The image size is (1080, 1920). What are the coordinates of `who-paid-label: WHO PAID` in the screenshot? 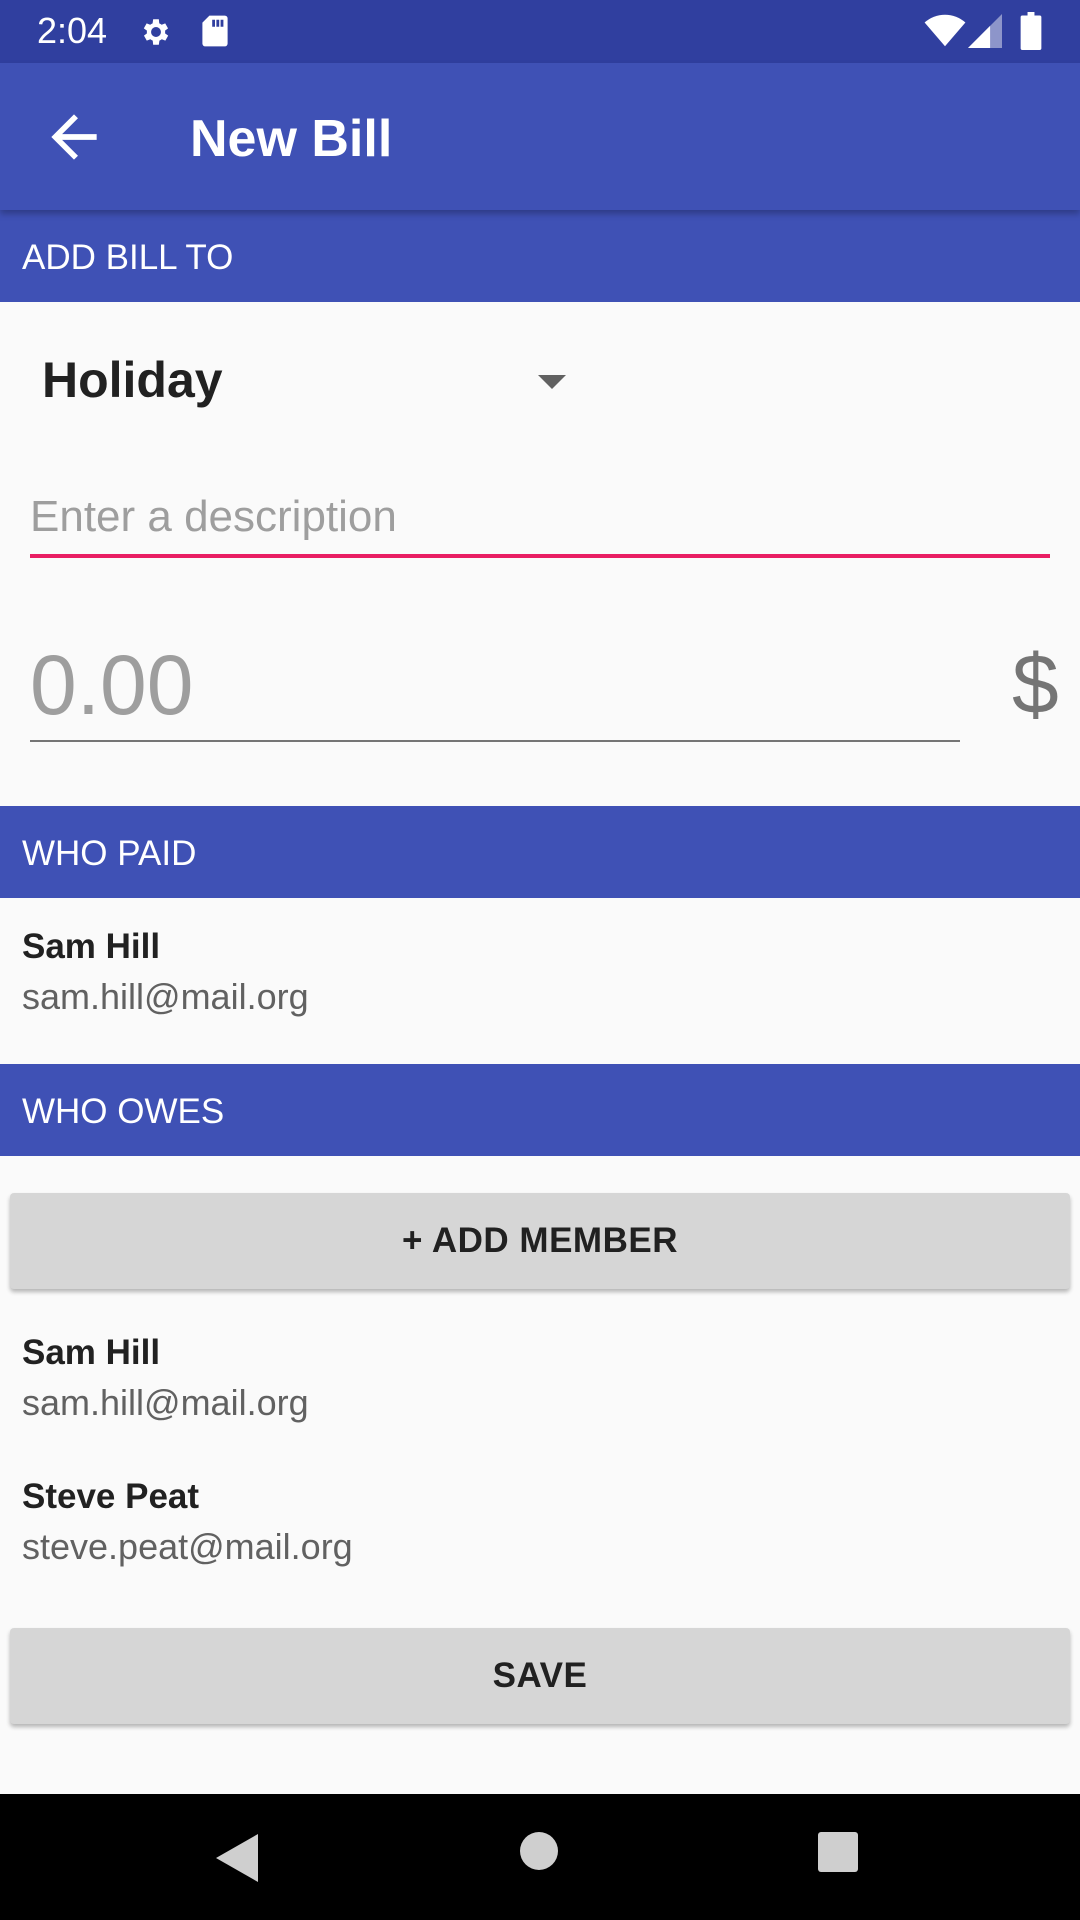 It's located at (109, 853).